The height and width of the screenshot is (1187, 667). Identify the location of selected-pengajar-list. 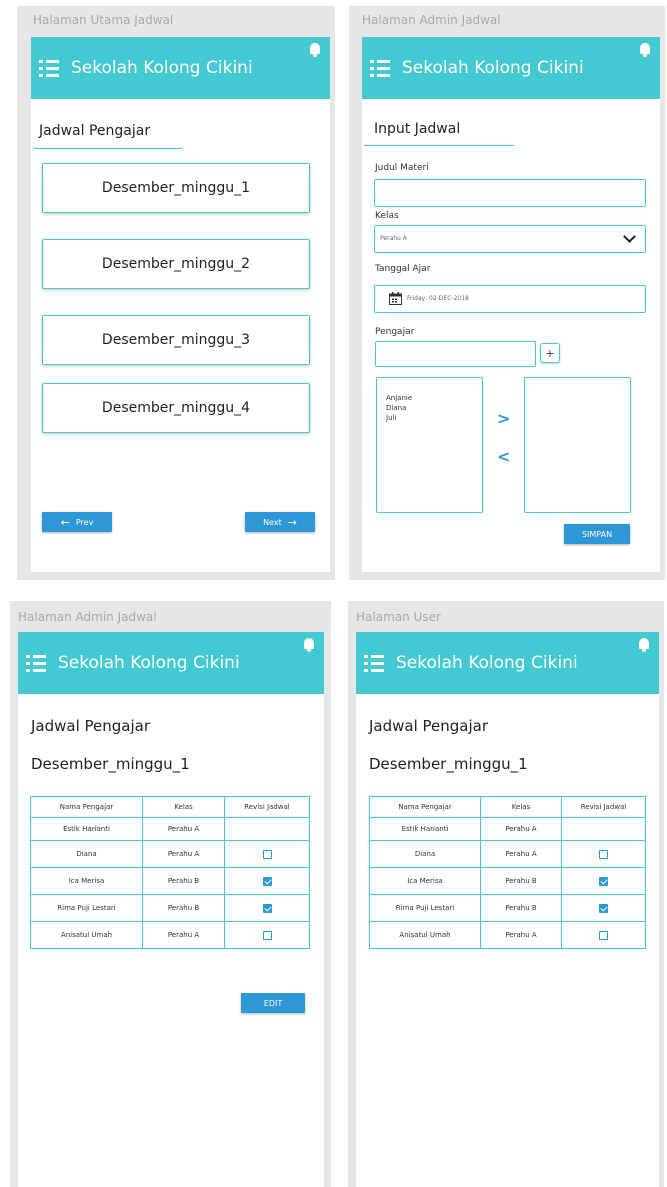
(577, 445).